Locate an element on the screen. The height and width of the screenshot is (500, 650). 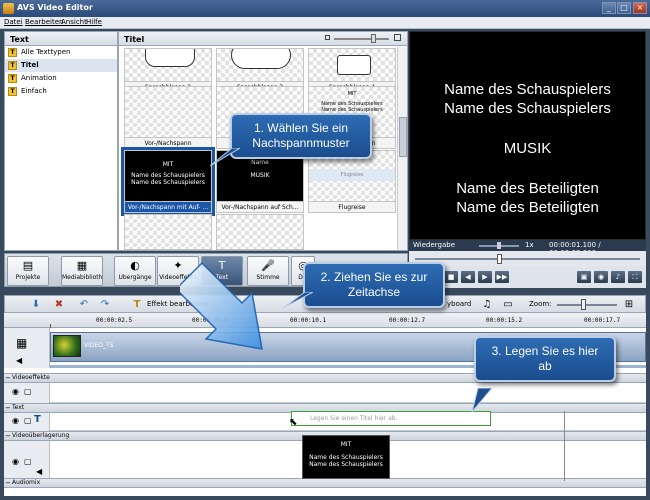
text-track-controls: ◉ ▢ T is located at coordinates (27, 422).